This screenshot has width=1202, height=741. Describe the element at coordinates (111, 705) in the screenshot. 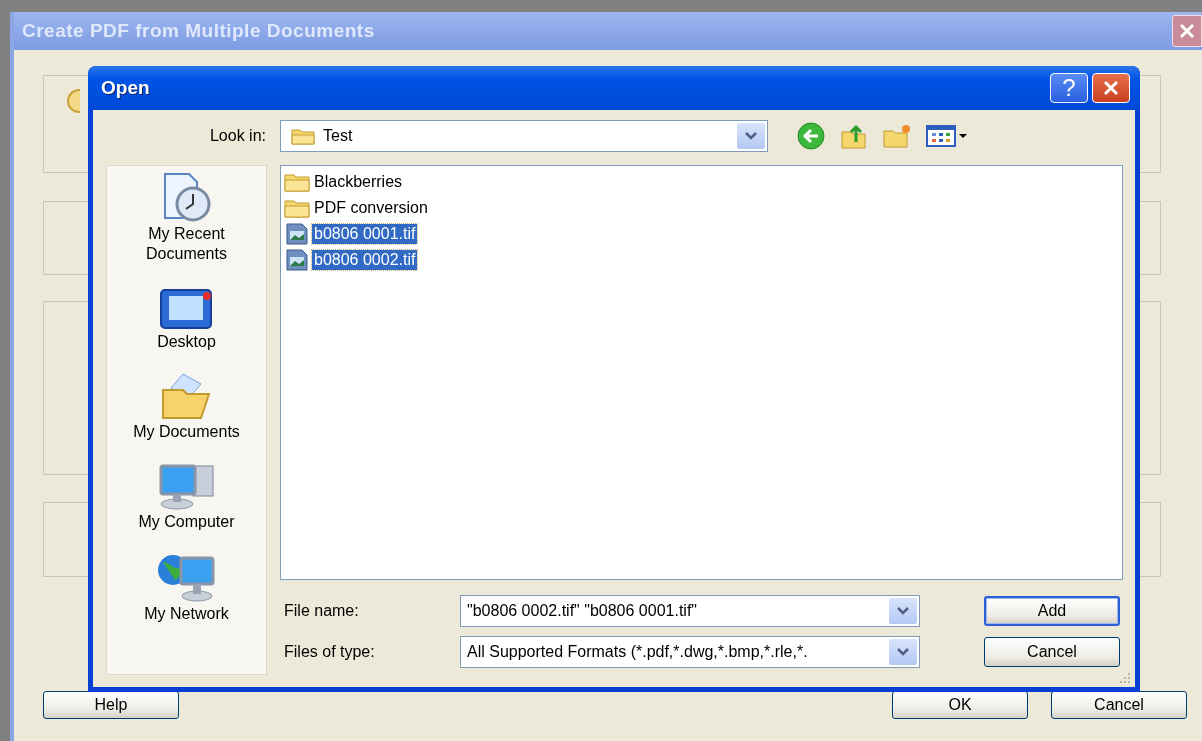

I see `dialog-button: Help` at that location.